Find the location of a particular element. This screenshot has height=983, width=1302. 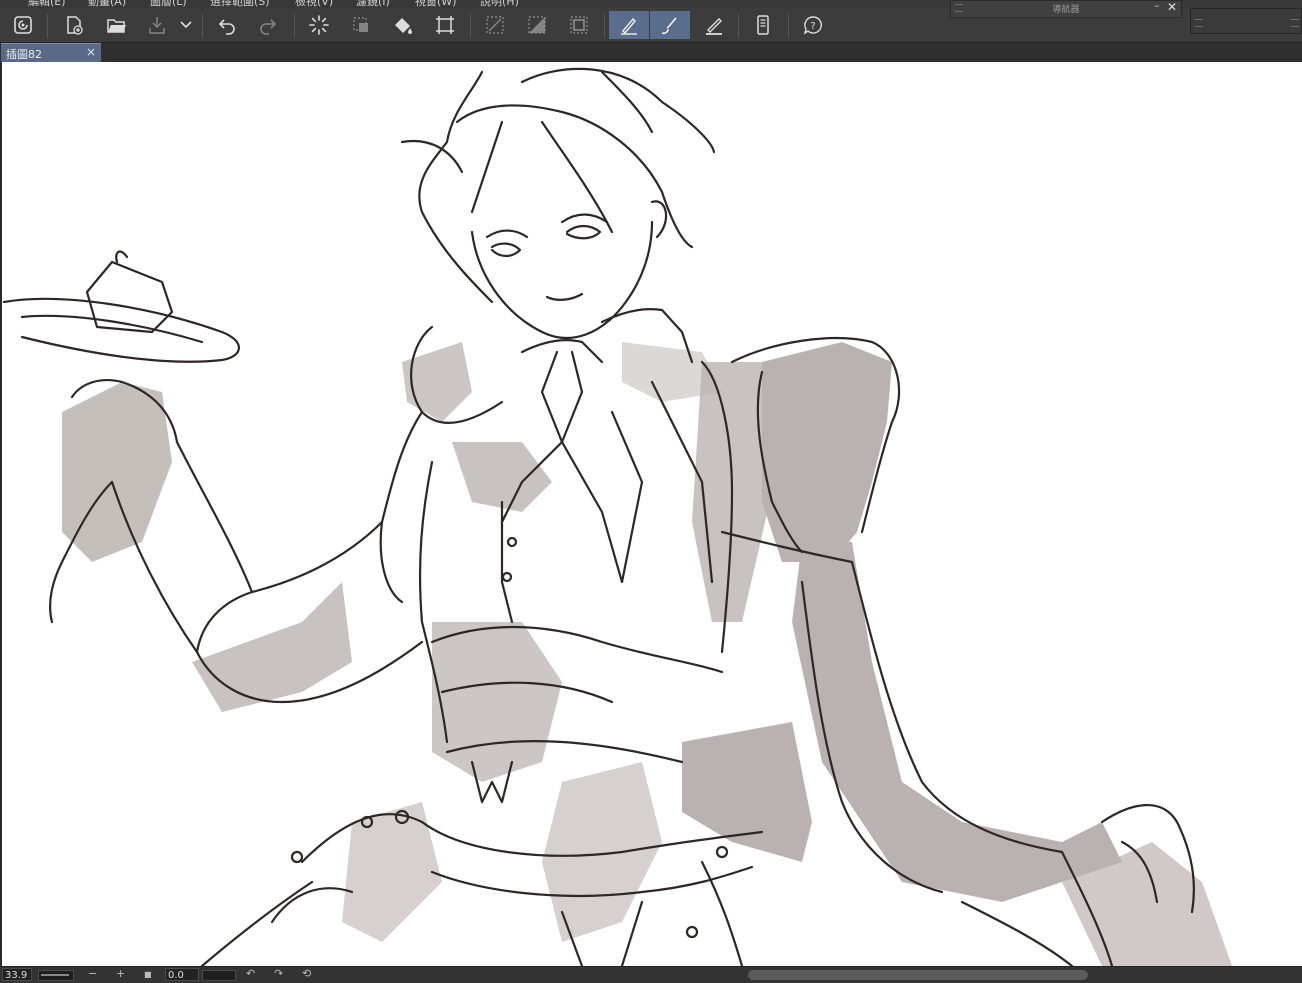

border-selection-icon is located at coordinates (579, 25).